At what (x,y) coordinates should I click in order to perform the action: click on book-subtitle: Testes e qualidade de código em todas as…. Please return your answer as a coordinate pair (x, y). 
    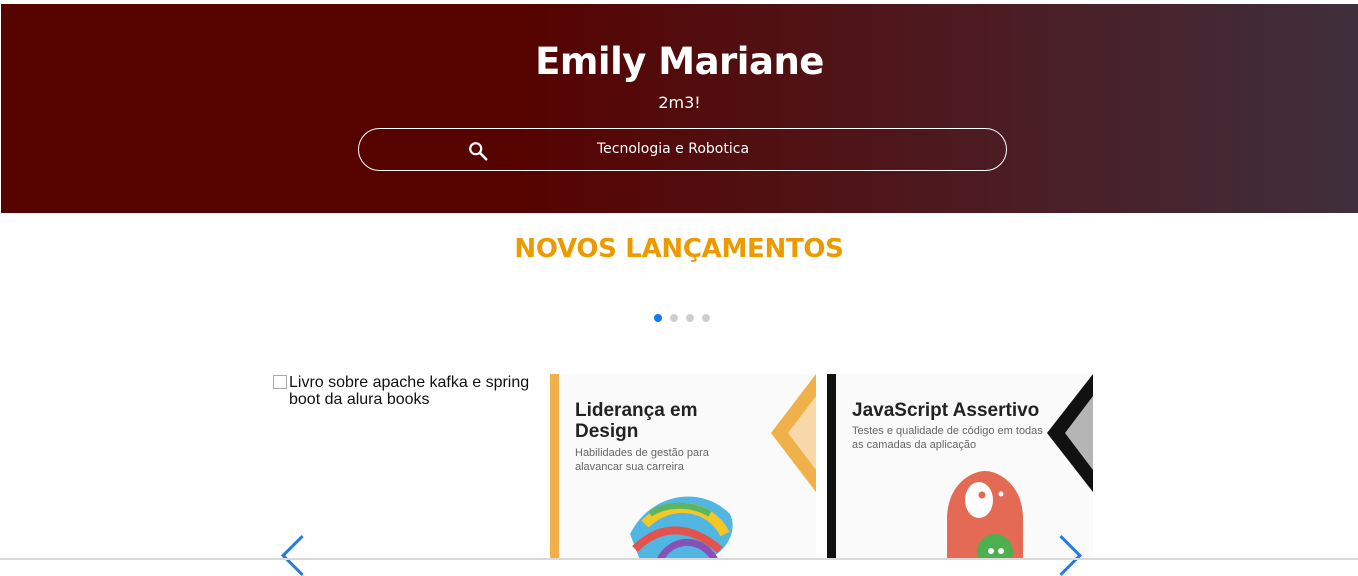
    Looking at the image, I should click on (947, 438).